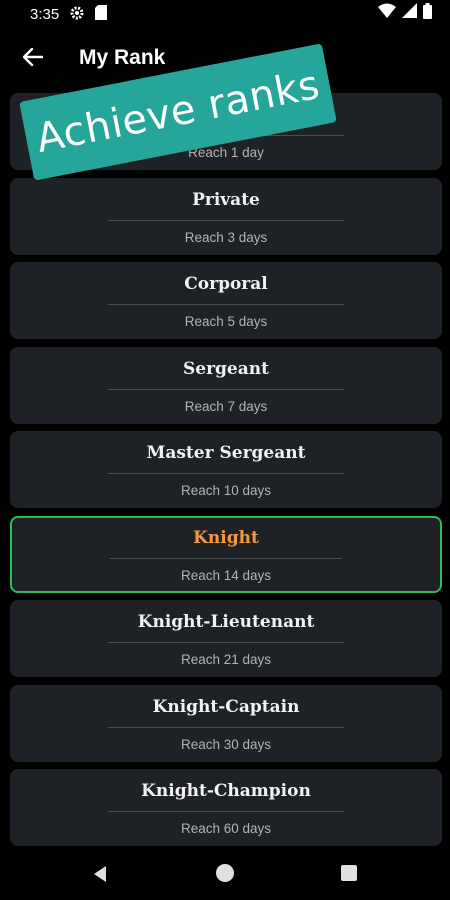  I want to click on rank-requirement: Reach 21 days, so click(226, 659).